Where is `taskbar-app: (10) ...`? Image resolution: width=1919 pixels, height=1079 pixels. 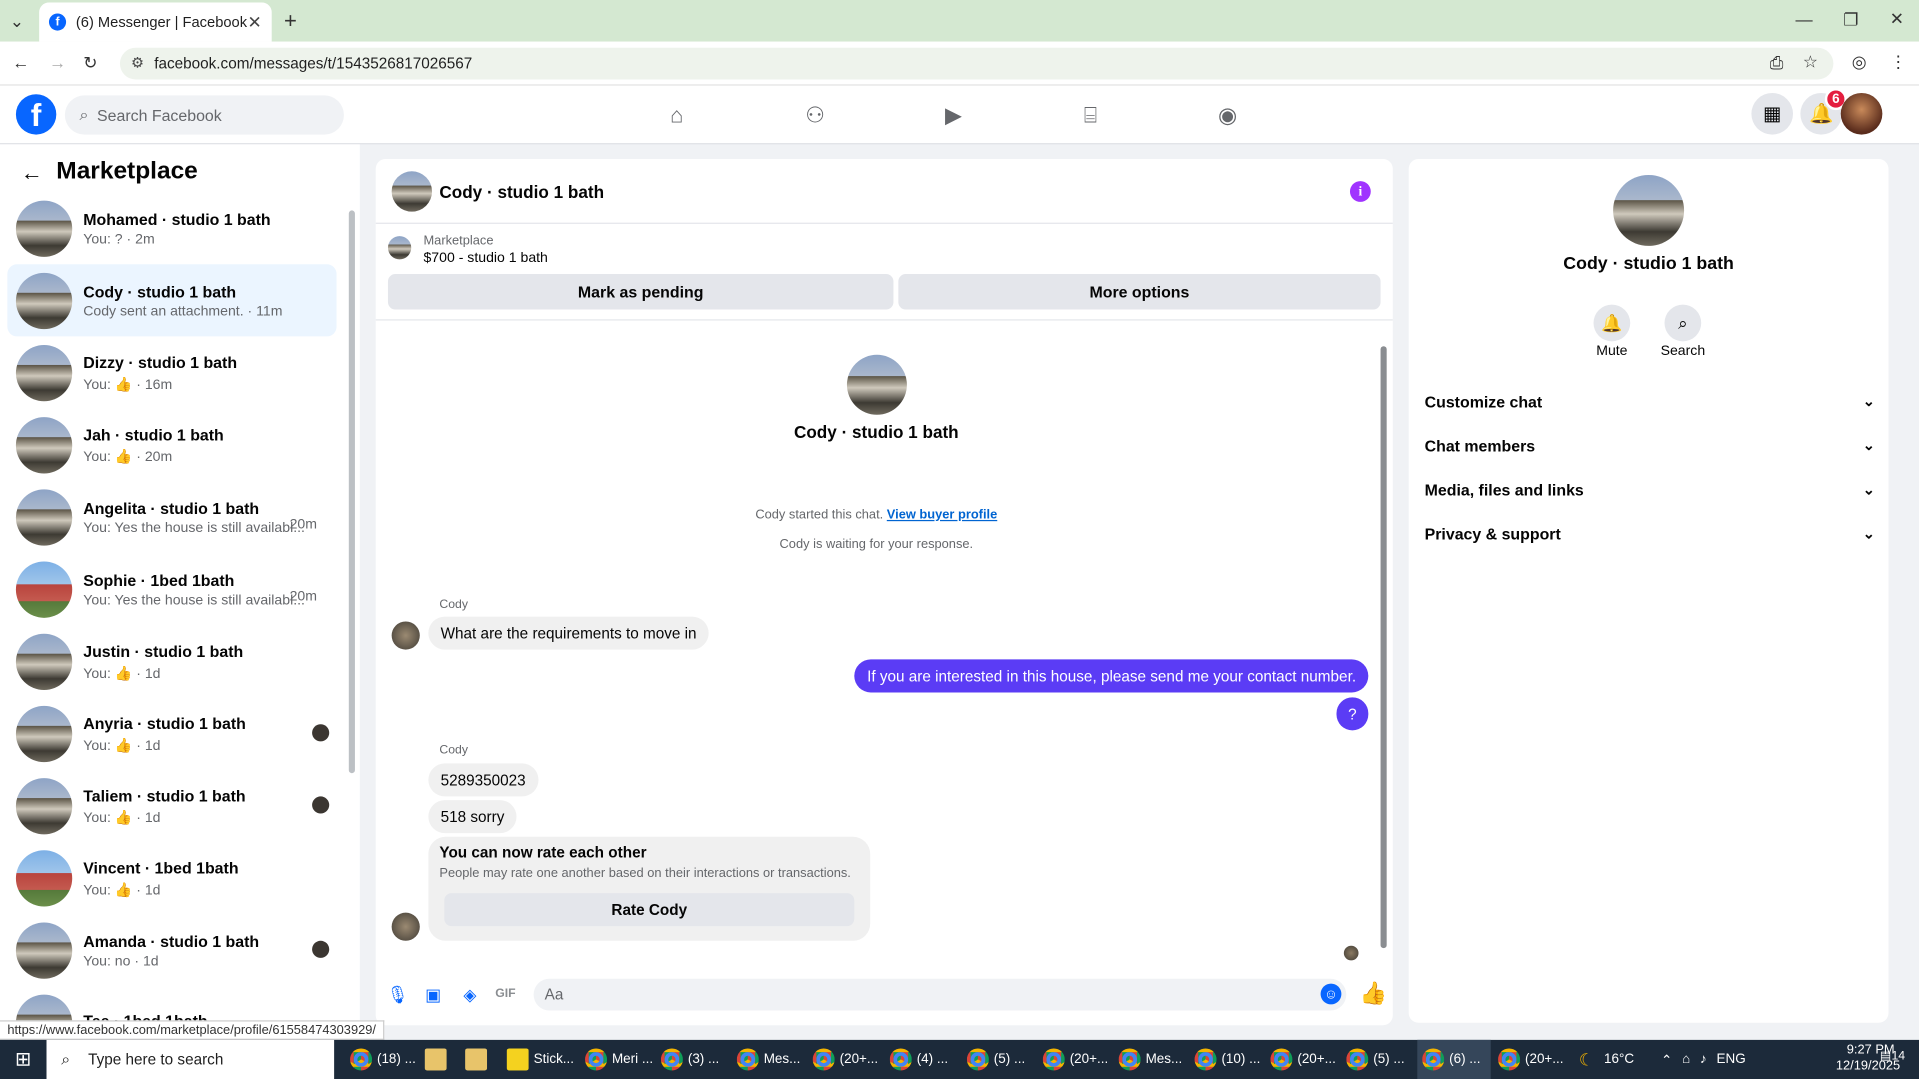 taskbar-app: (10) ... is located at coordinates (1226, 1059).